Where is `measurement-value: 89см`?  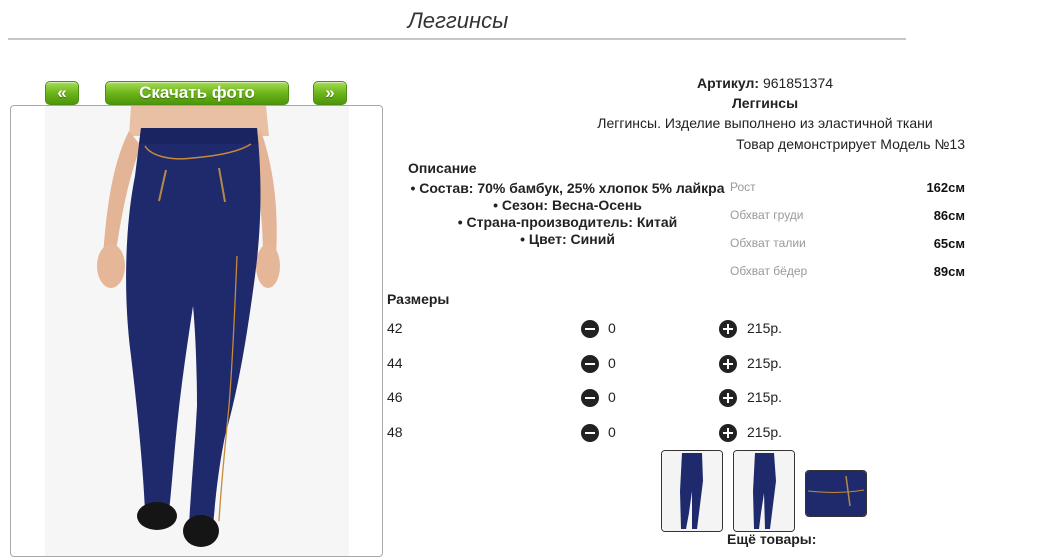 measurement-value: 89см is located at coordinates (949, 271).